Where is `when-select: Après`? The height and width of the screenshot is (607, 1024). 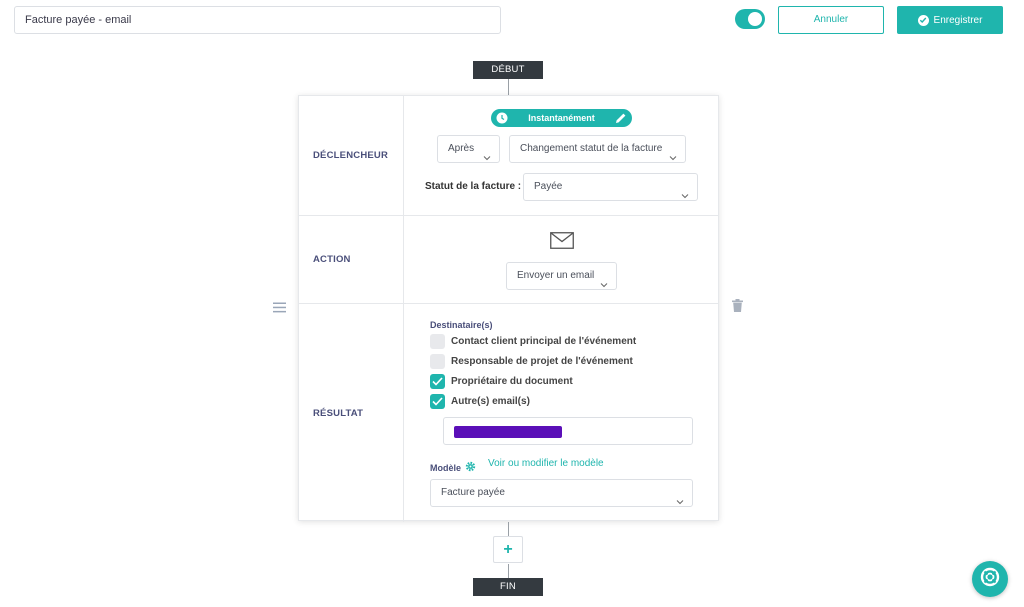 when-select: Après is located at coordinates (468, 149).